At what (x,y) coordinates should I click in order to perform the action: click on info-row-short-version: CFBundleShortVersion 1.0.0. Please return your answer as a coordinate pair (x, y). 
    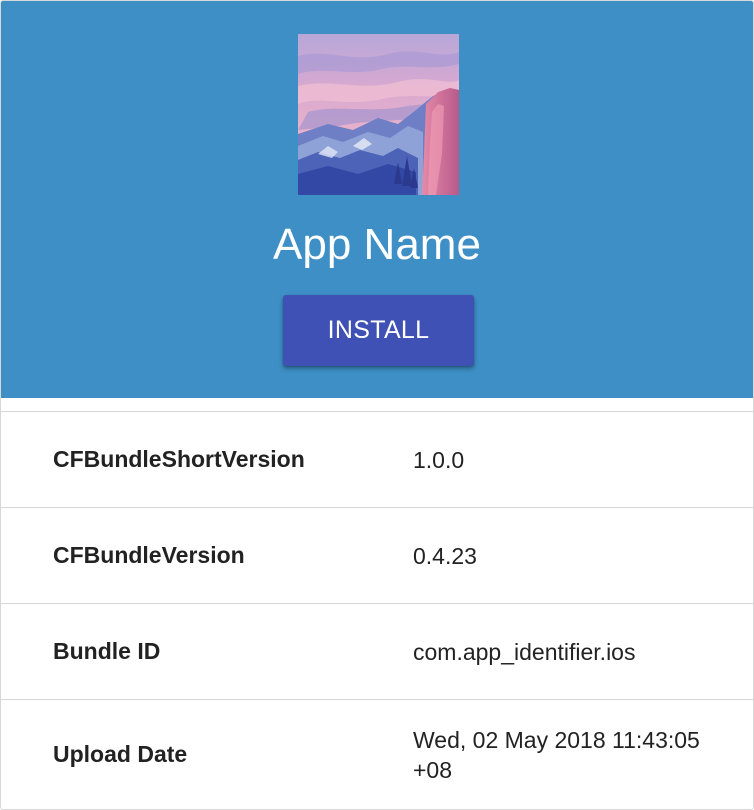
    Looking at the image, I should click on (377, 460).